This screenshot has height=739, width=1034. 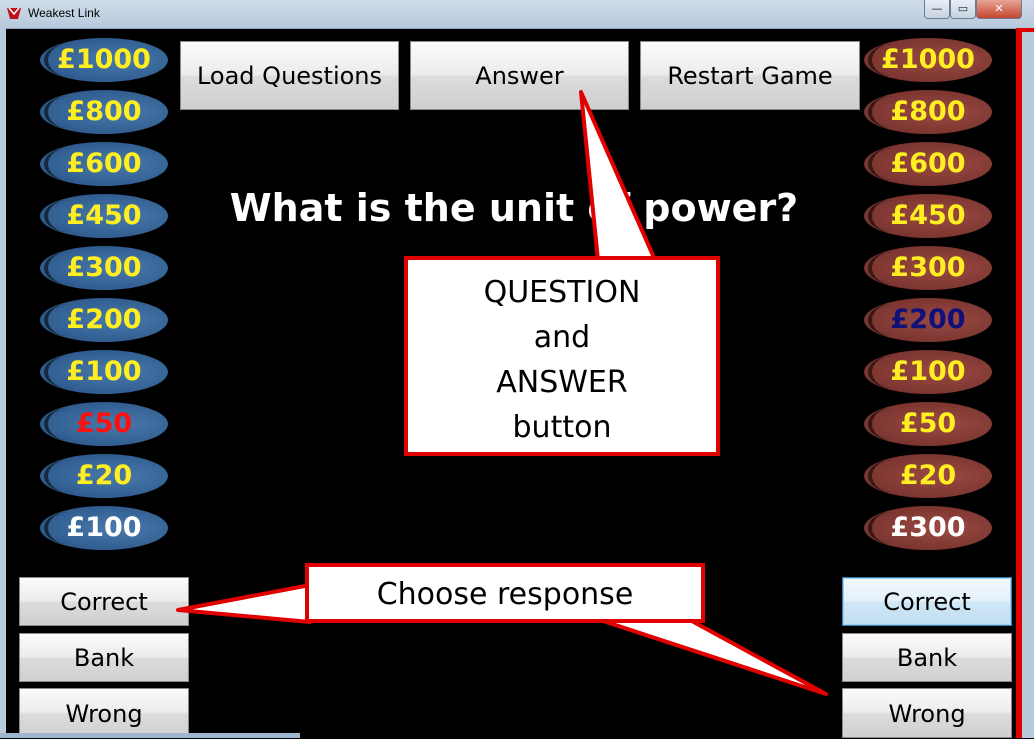 I want to click on answer-callout-pointer, so click(x=618, y=176).